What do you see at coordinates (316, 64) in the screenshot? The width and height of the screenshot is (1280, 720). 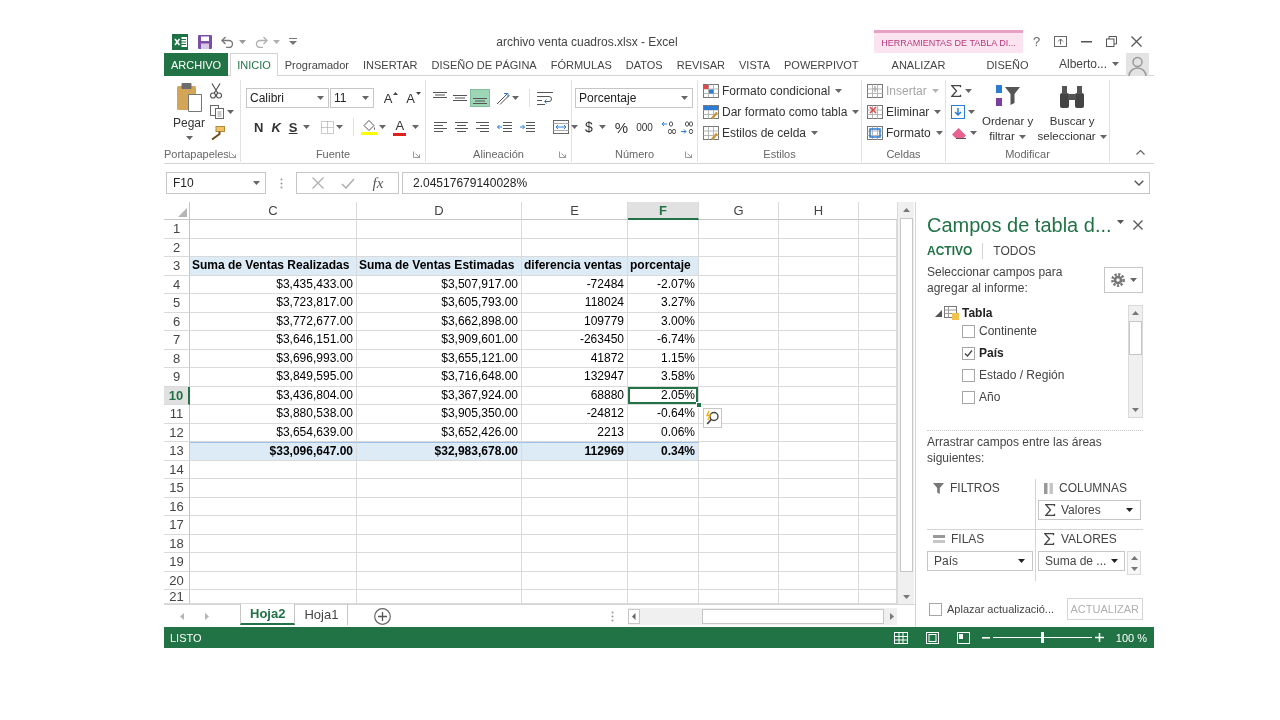 I see `ribbon-tab: Programador` at bounding box center [316, 64].